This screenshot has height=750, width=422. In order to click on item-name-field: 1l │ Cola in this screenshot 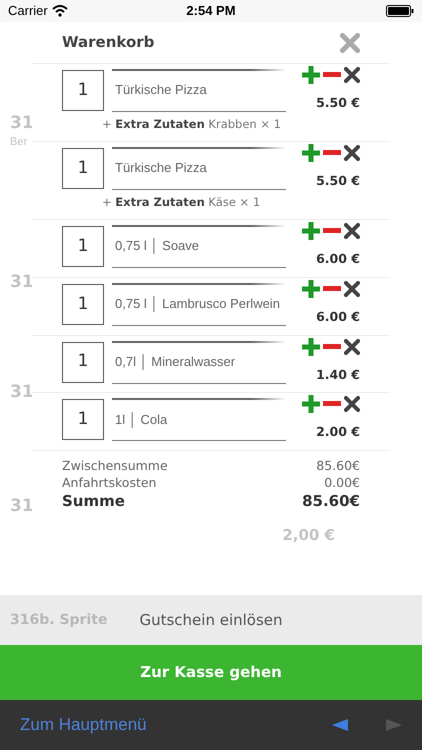, I will do `click(199, 420)`.